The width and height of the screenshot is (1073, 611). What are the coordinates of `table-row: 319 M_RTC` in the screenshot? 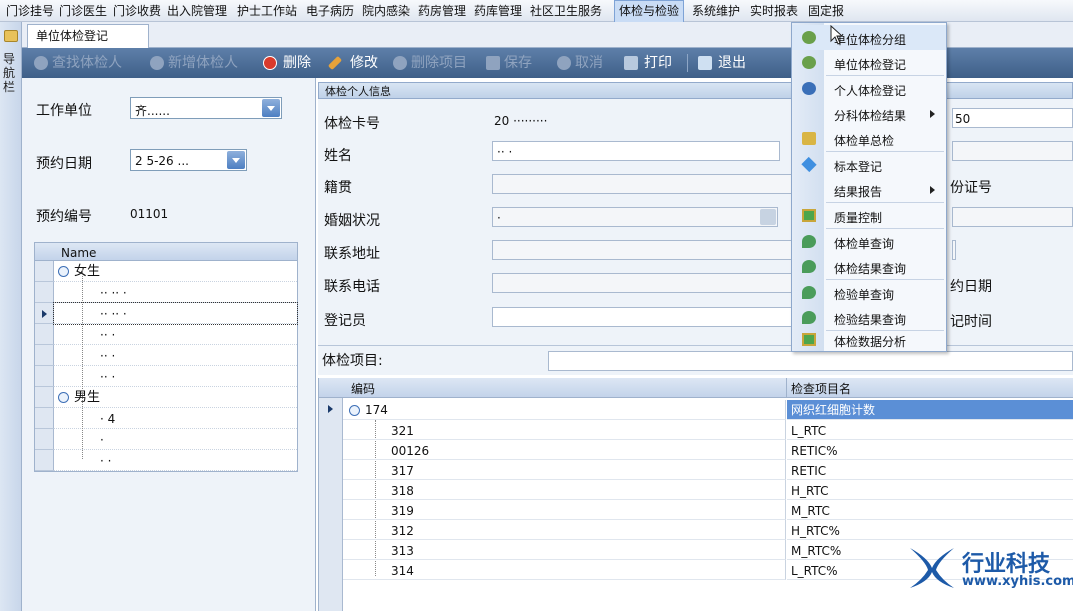 It's located at (708, 510).